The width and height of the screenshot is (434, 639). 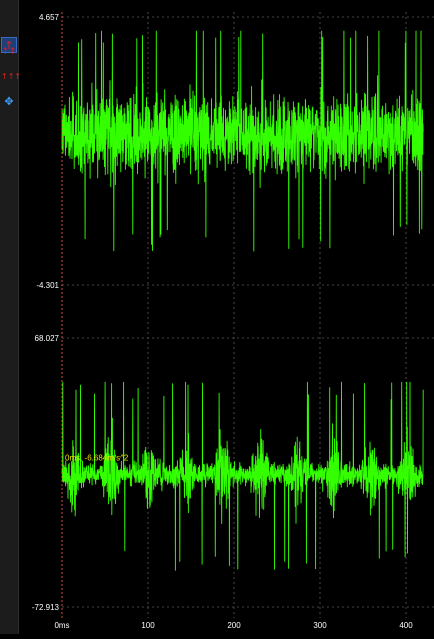 What do you see at coordinates (47, 285) in the screenshot?
I see `y-axis-min-label: -4.301` at bounding box center [47, 285].